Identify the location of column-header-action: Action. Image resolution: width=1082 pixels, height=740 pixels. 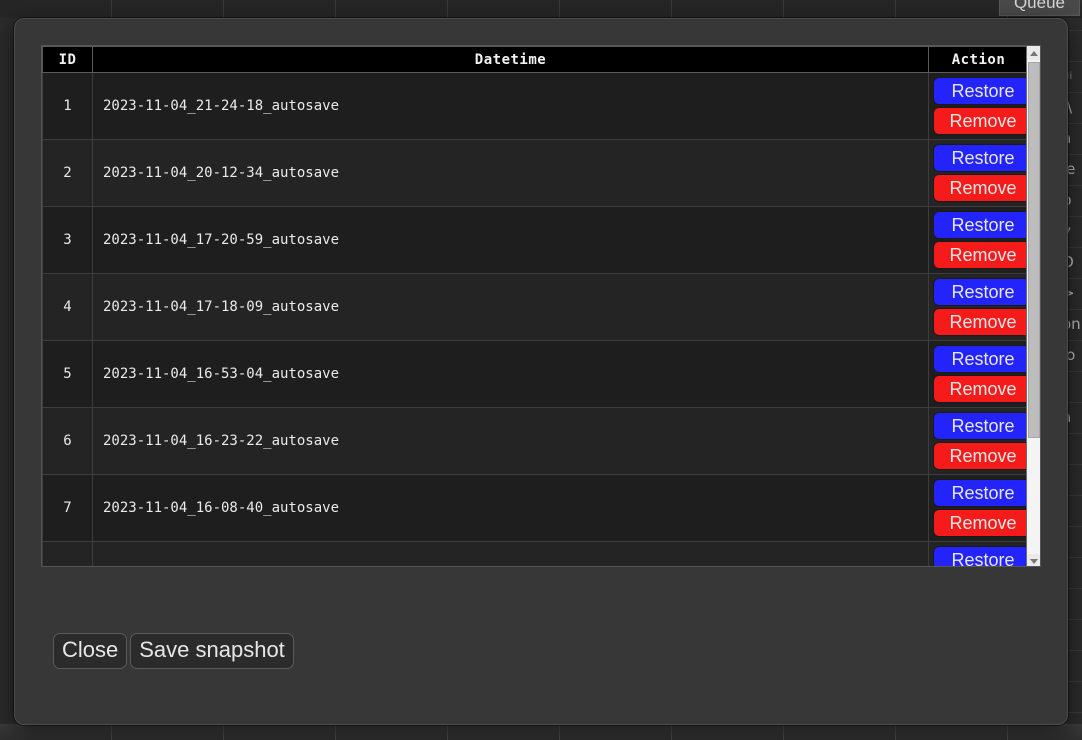
(978, 59).